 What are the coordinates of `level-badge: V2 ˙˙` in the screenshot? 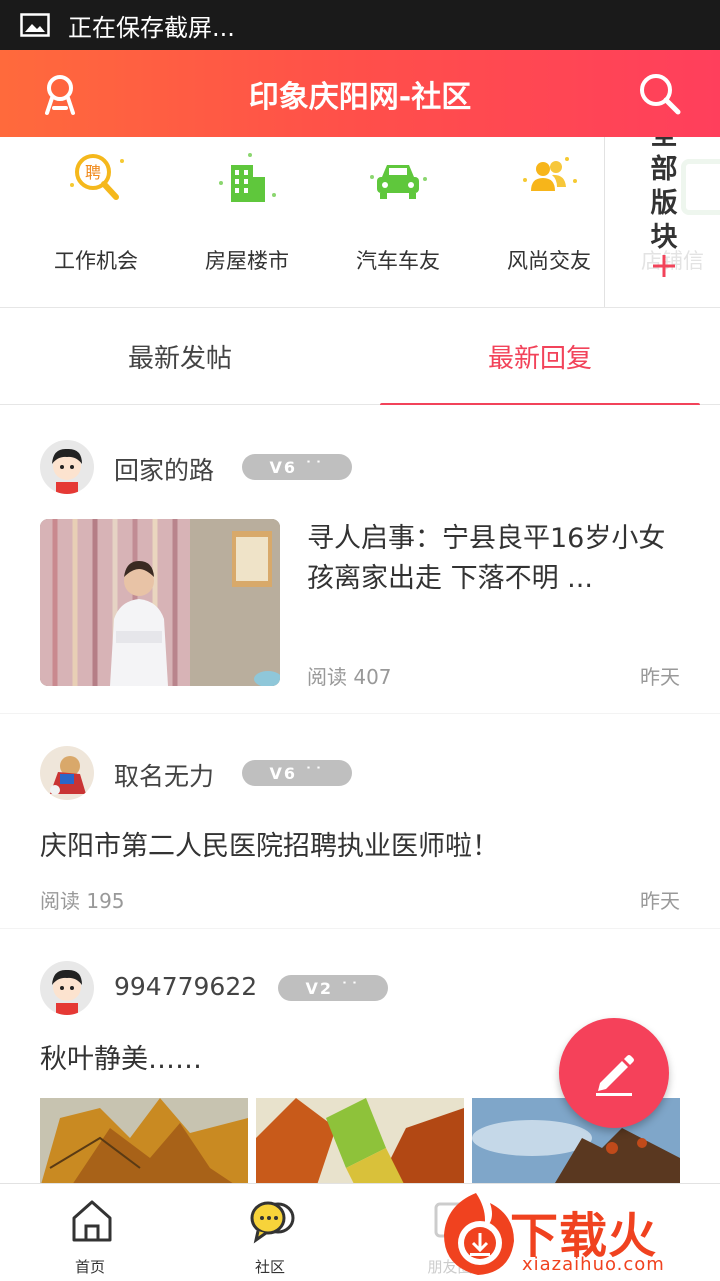 It's located at (333, 988).